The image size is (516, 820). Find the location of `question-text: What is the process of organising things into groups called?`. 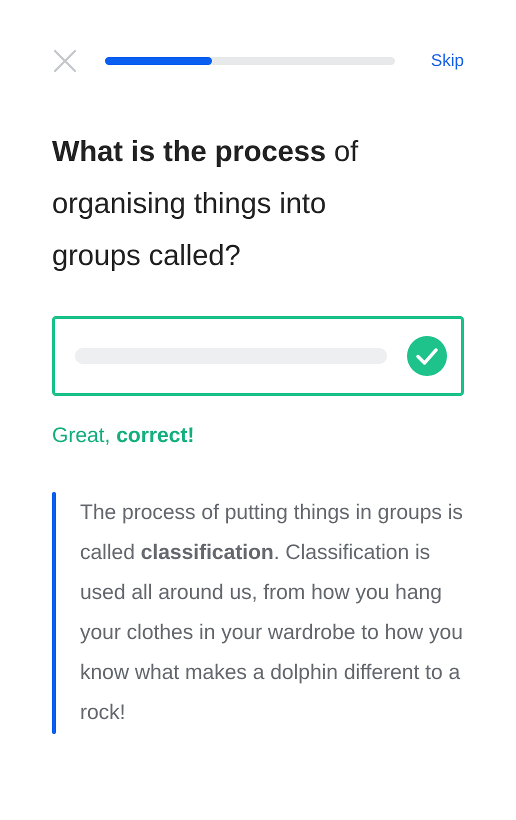

question-text: What is the process of organising things into groups called? is located at coordinates (206, 204).